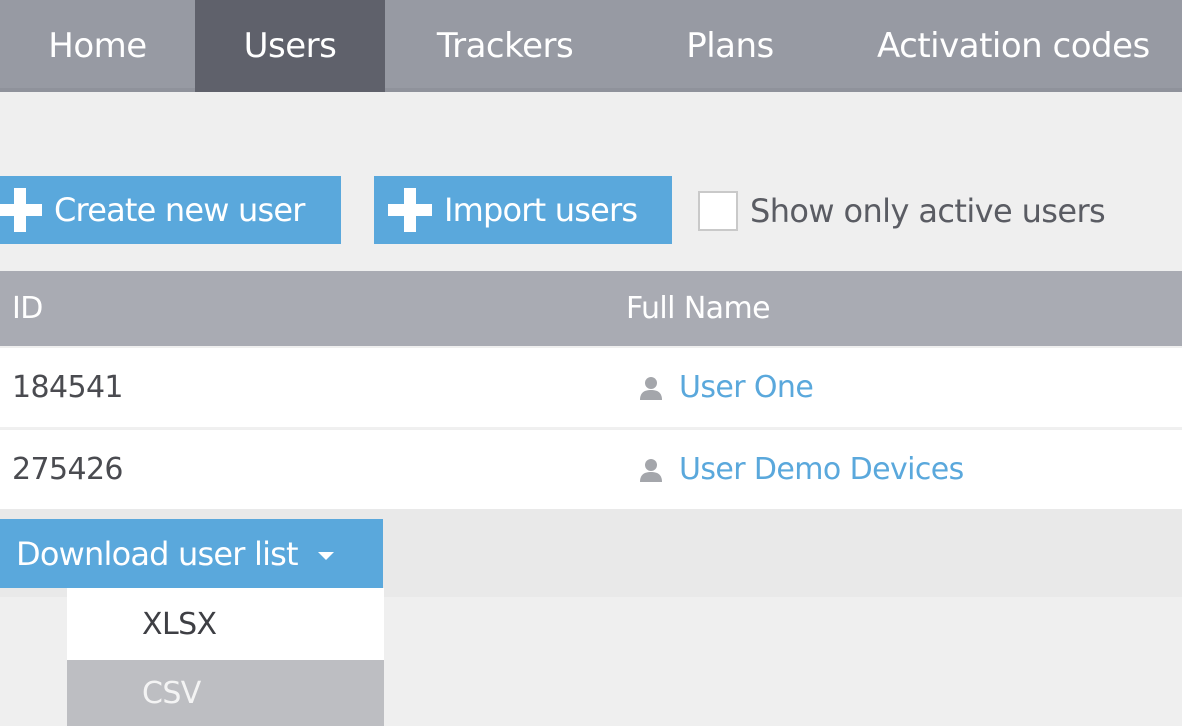 This screenshot has height=726, width=1182. Describe the element at coordinates (505, 46) in the screenshot. I see `nav-tab-trackers: Trackers` at that location.